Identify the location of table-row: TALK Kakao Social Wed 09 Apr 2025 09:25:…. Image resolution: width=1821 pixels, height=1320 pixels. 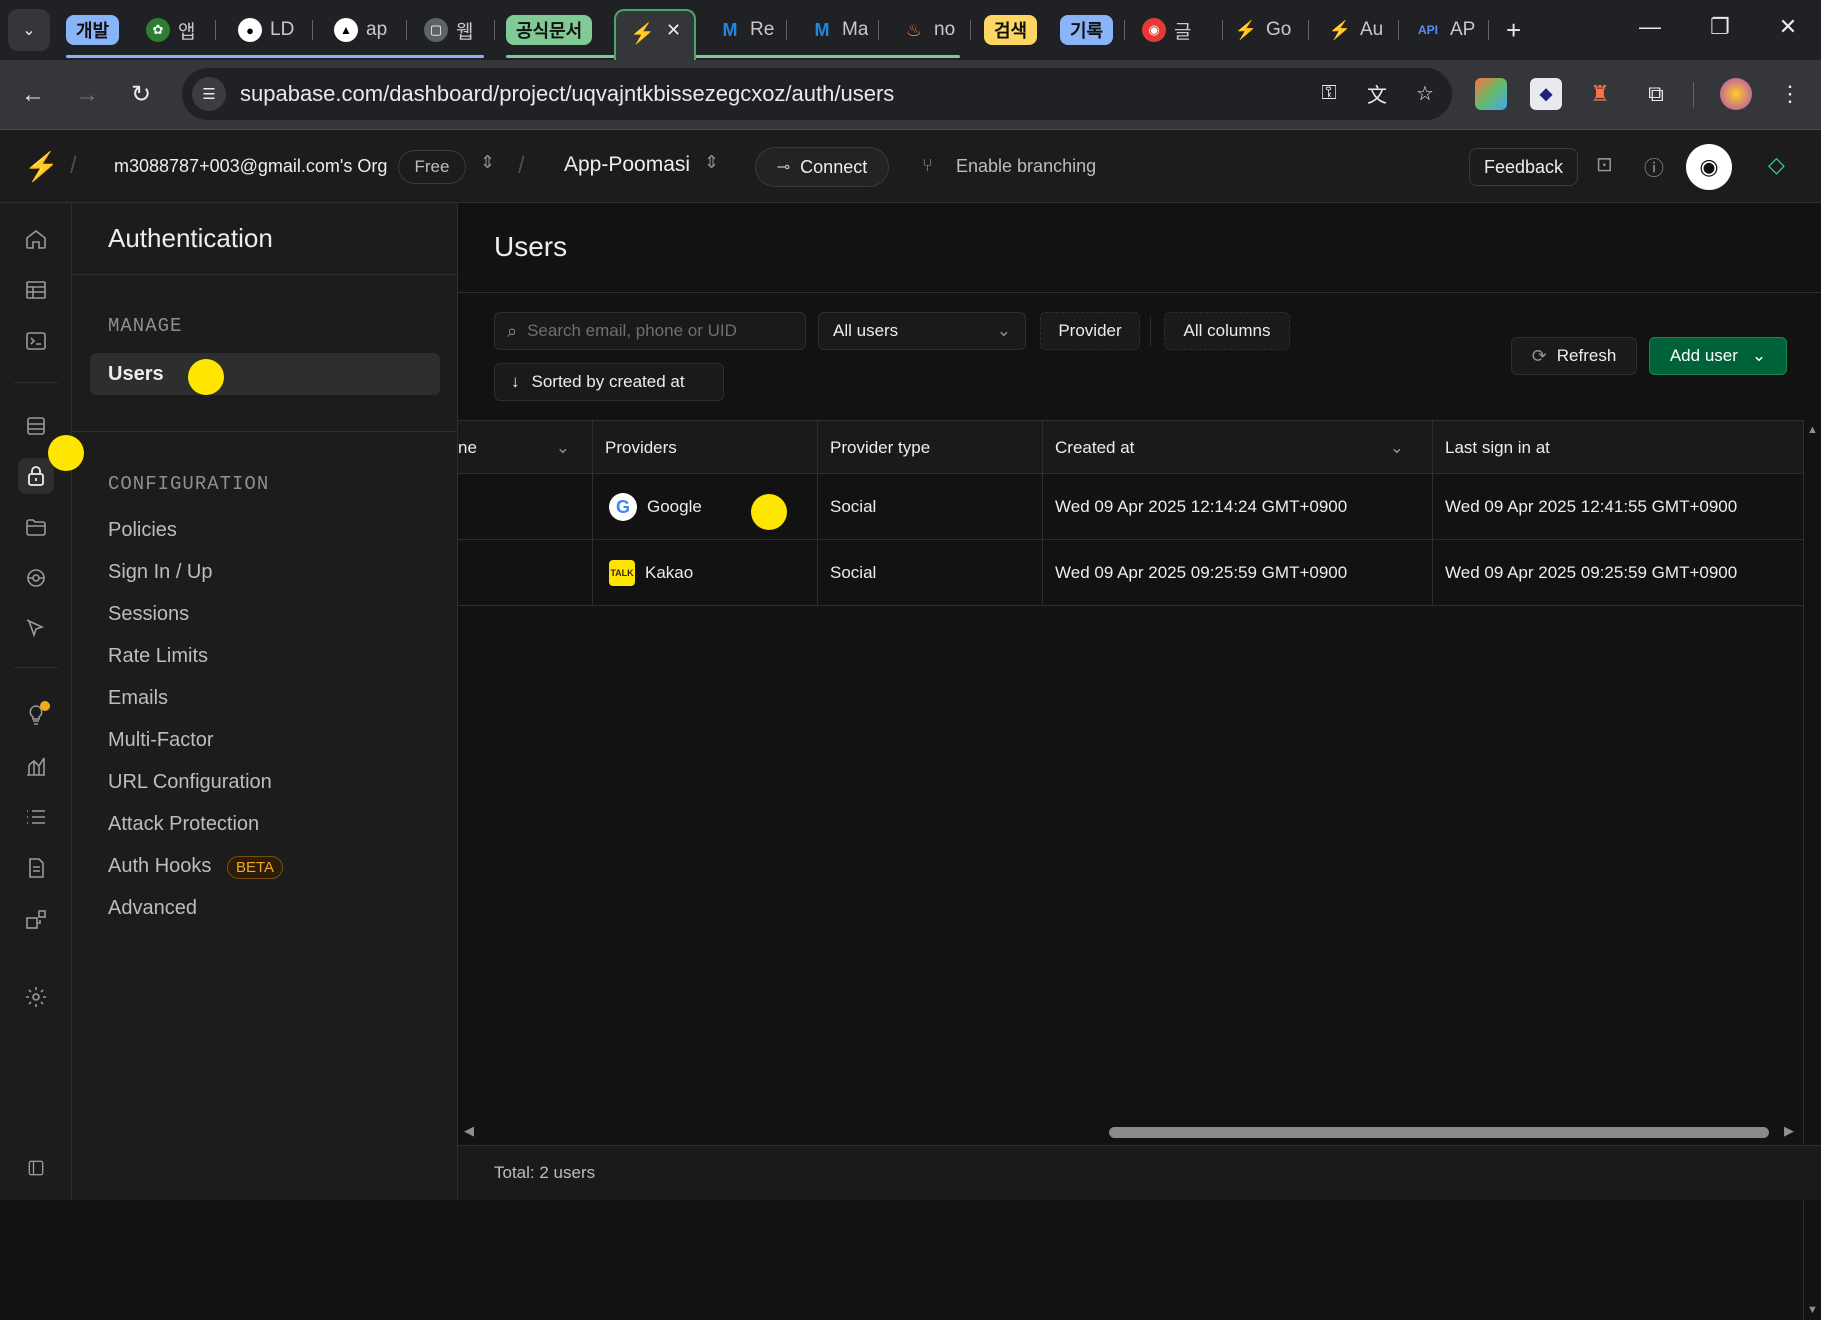
(1130, 573).